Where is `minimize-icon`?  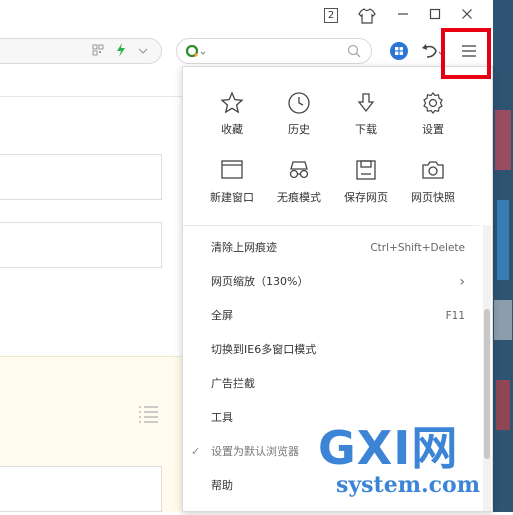 minimize-icon is located at coordinates (403, 16).